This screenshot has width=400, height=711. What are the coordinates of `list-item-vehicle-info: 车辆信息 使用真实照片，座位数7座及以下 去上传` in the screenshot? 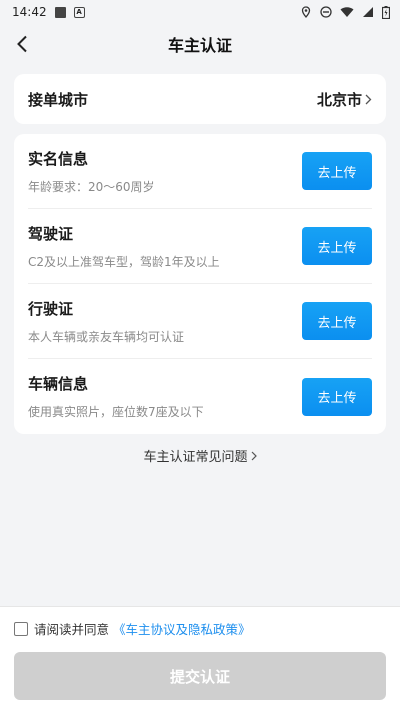 It's located at (200, 396).